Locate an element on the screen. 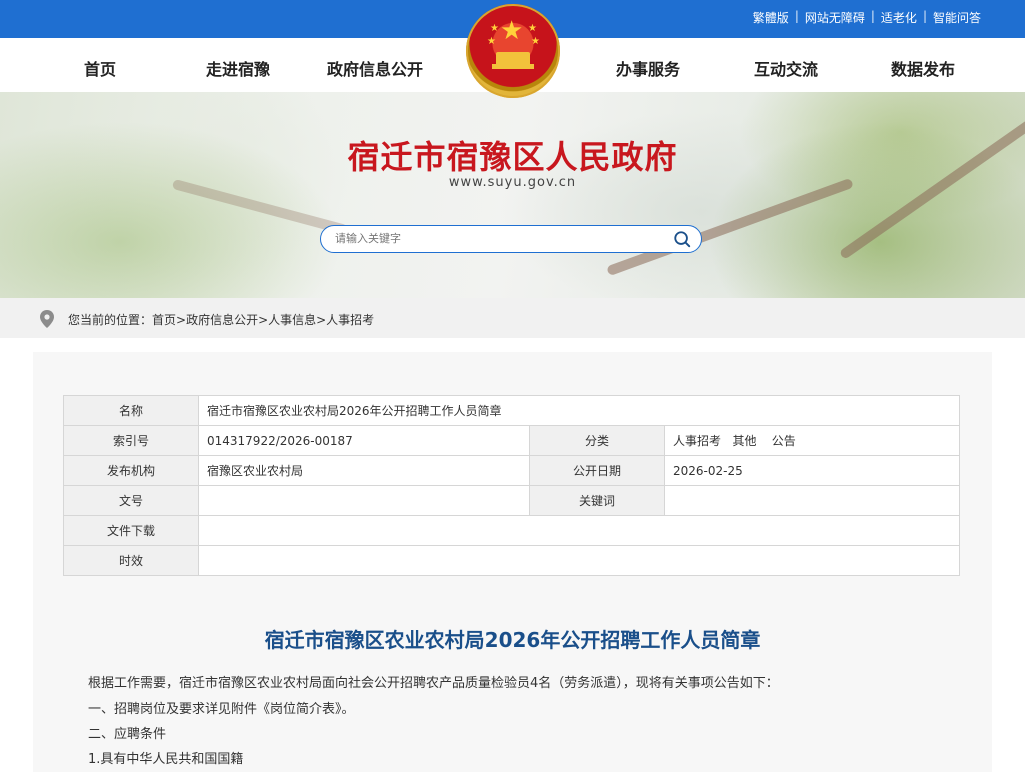 The image size is (1025, 772). link-accessibility: 网站无障碍 is located at coordinates (835, 17).